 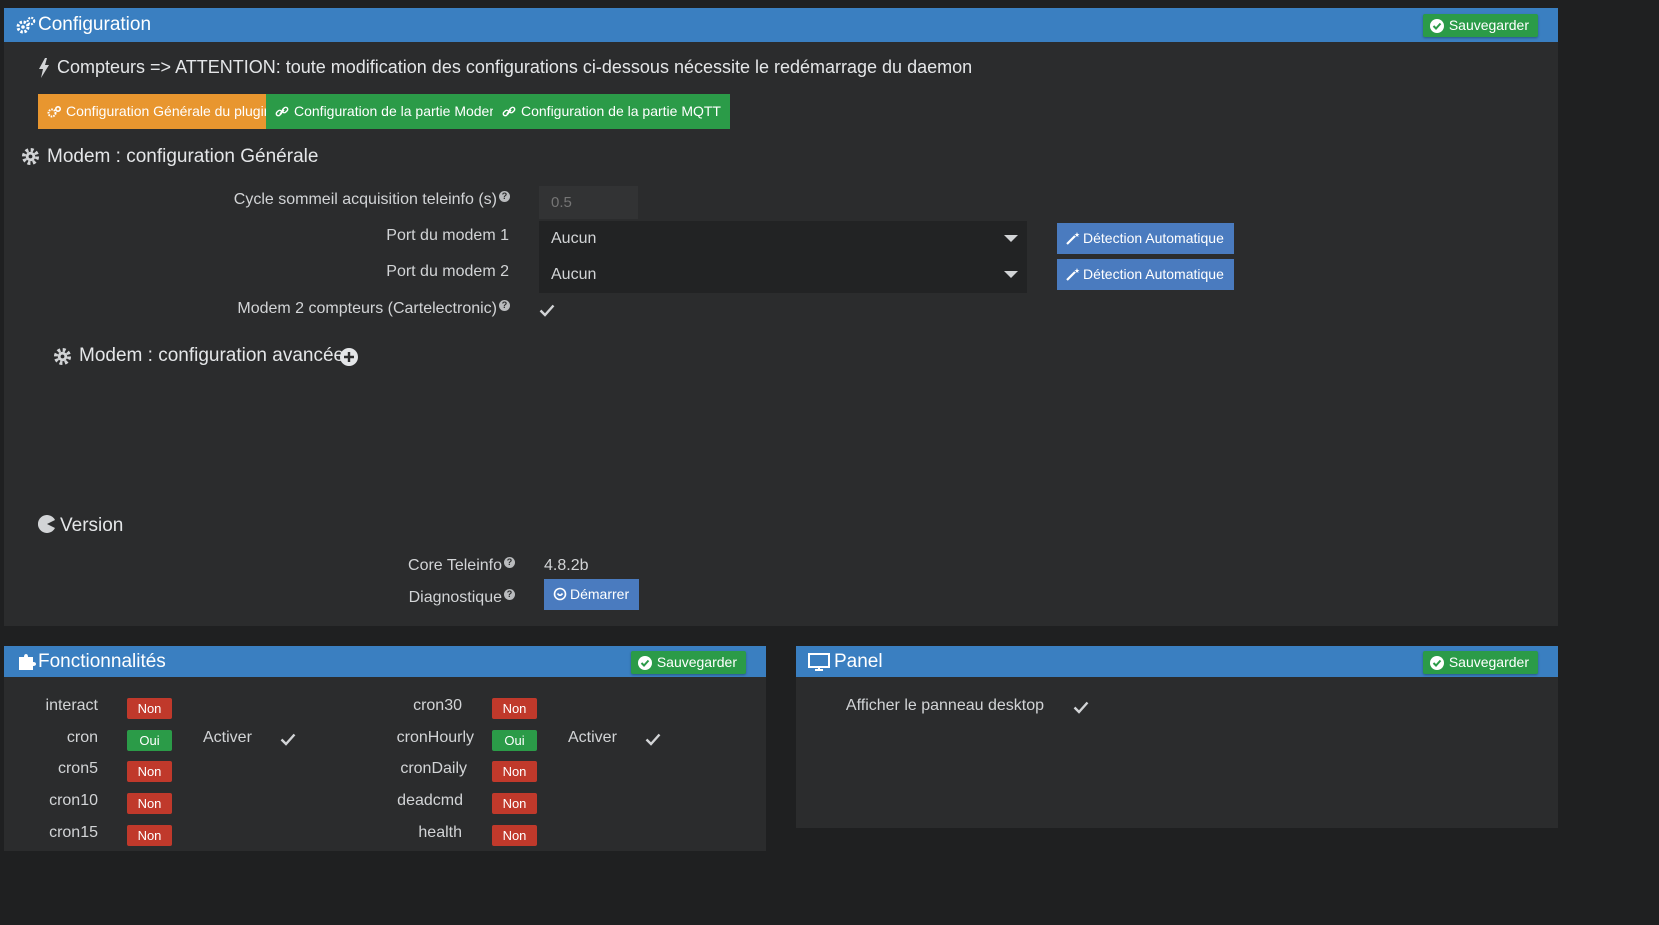 I want to click on modem2-checkbox, so click(x=547, y=310).